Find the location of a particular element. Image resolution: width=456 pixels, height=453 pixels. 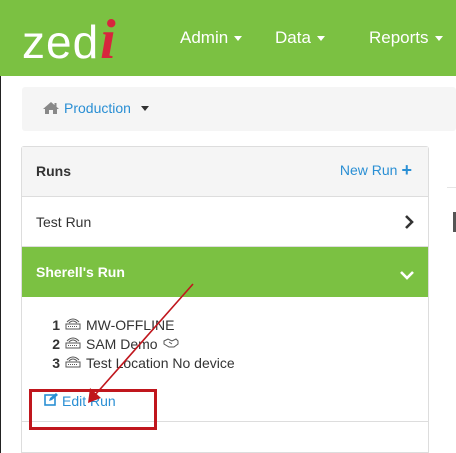

breadcrumb-label: Production is located at coordinates (97, 108).